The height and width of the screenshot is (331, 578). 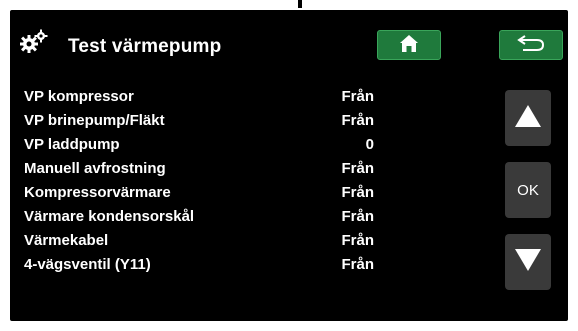 What do you see at coordinates (199, 170) in the screenshot?
I see `param-row: Manuell avfrostning Från` at bounding box center [199, 170].